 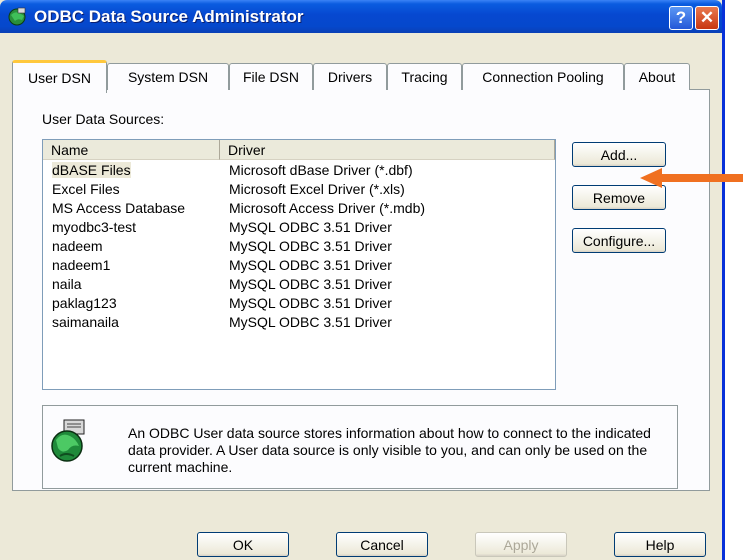 I want to click on tab-user-dsn: User DSN, so click(x=59, y=76).